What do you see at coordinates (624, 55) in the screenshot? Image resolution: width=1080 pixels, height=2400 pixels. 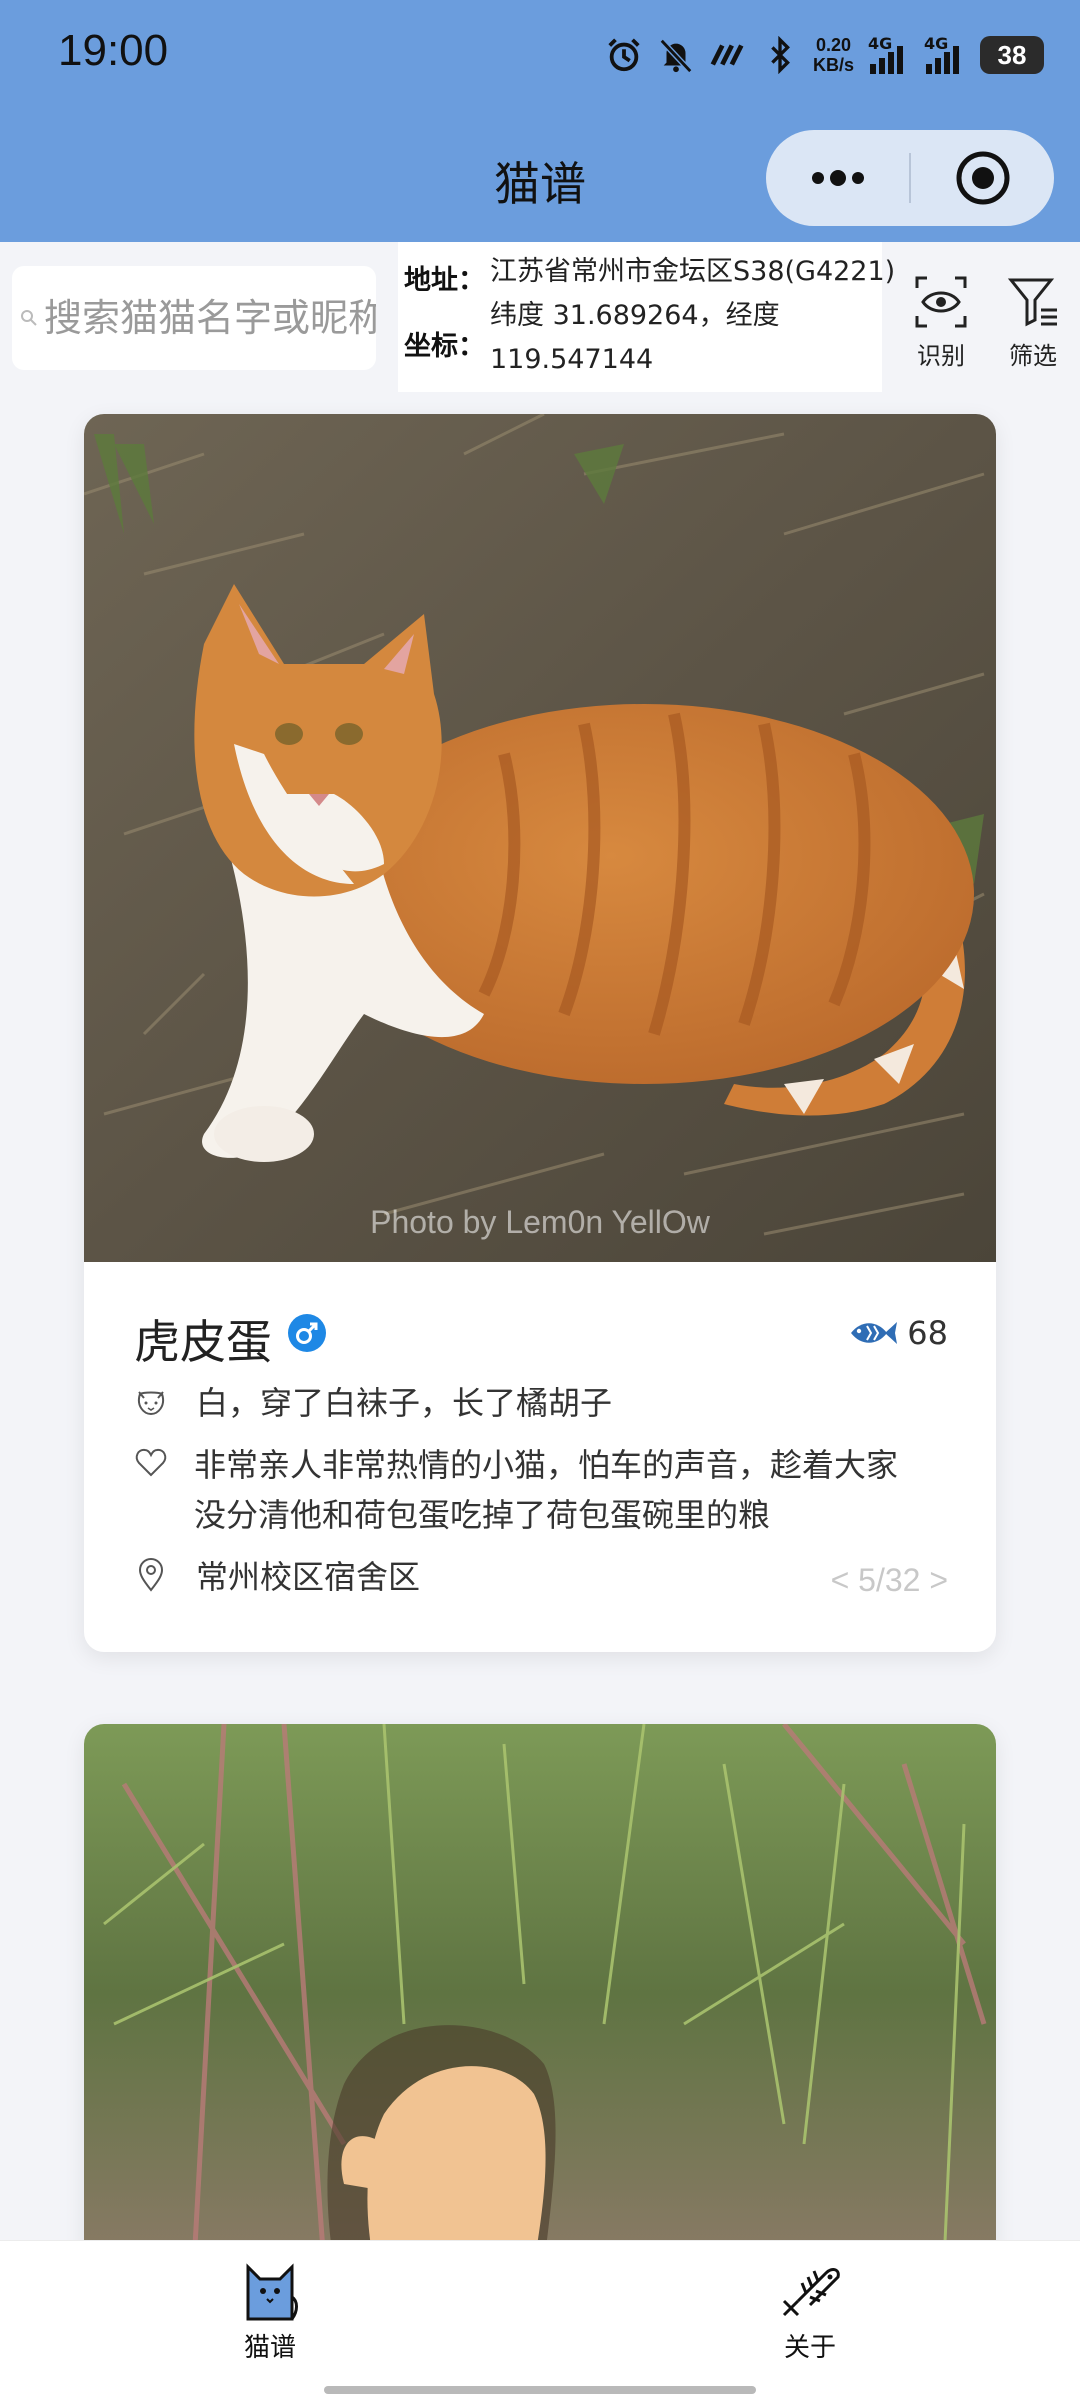 I see `alarm-icon` at bounding box center [624, 55].